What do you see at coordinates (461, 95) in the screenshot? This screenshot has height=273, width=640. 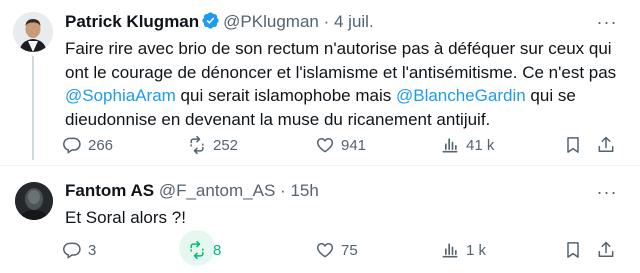 I see `mention-link: @BlancheGardin` at bounding box center [461, 95].